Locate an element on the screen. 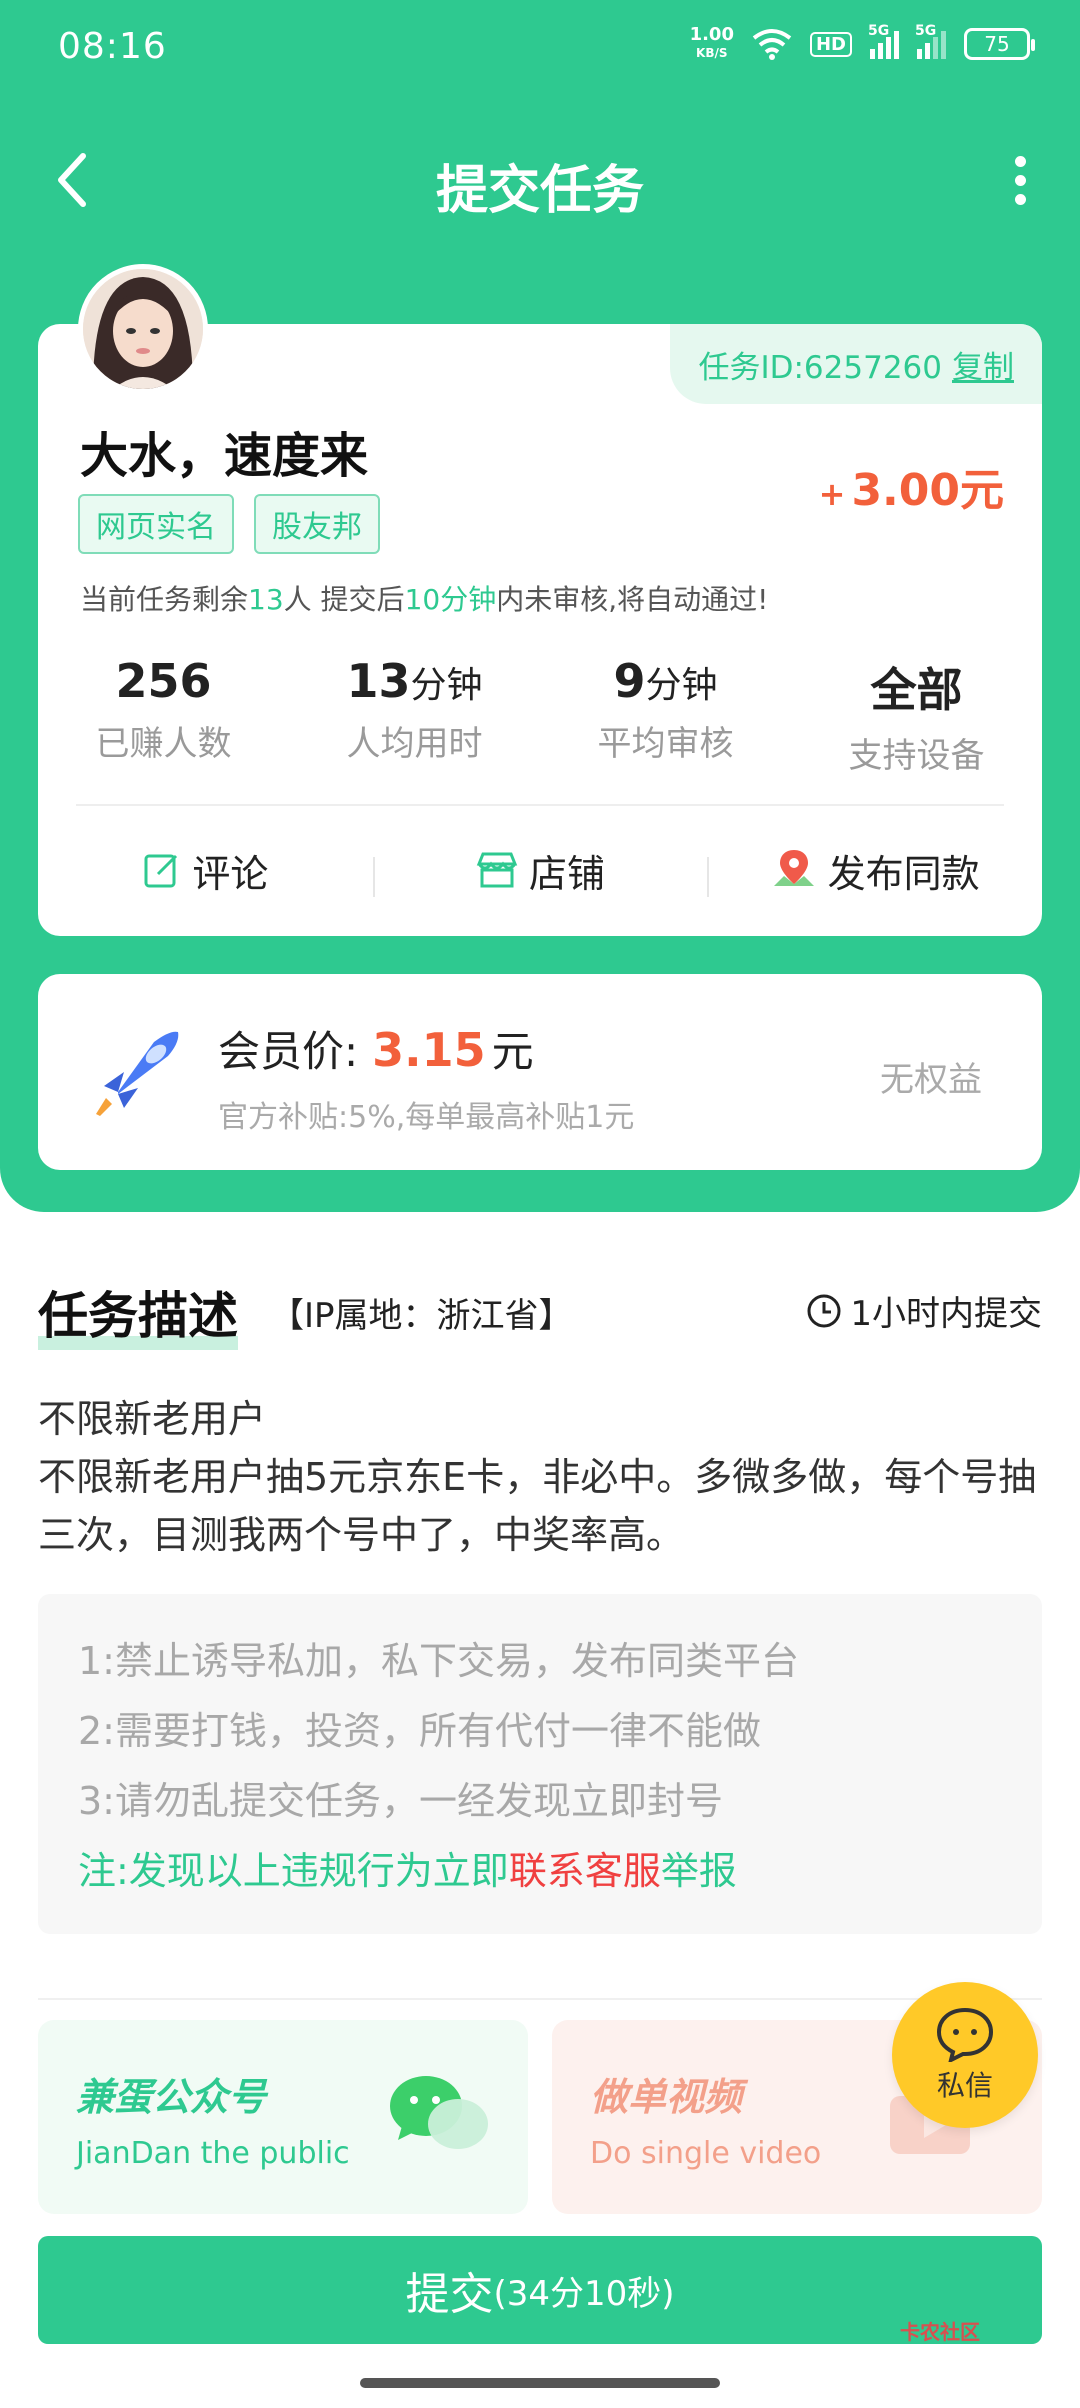  deadline: 1小时内提交 is located at coordinates (924, 1310).